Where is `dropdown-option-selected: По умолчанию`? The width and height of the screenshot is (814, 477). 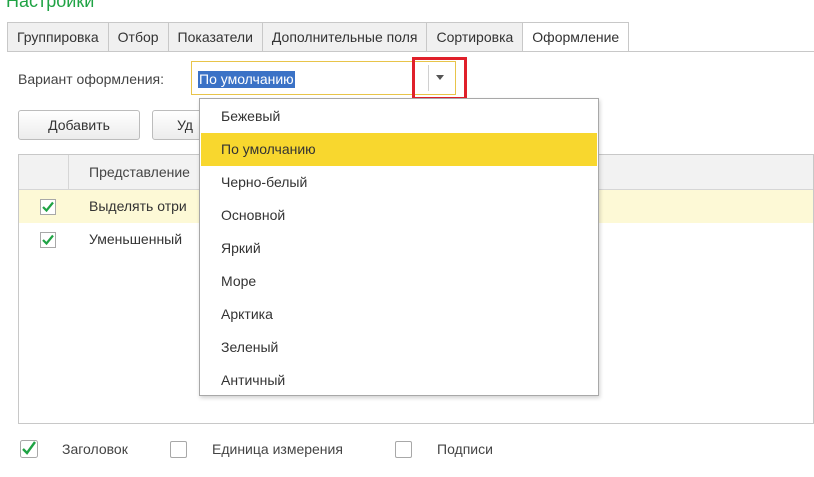 dropdown-option-selected: По умолчанию is located at coordinates (399, 149).